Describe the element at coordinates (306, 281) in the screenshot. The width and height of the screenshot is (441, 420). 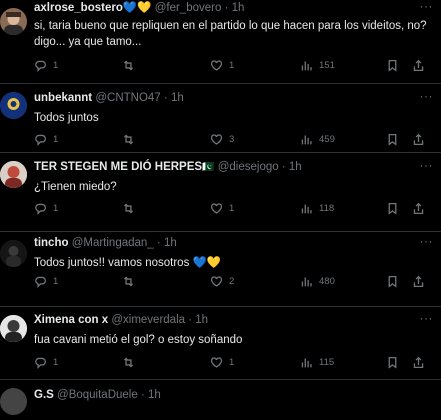
I see `views-icon` at that location.